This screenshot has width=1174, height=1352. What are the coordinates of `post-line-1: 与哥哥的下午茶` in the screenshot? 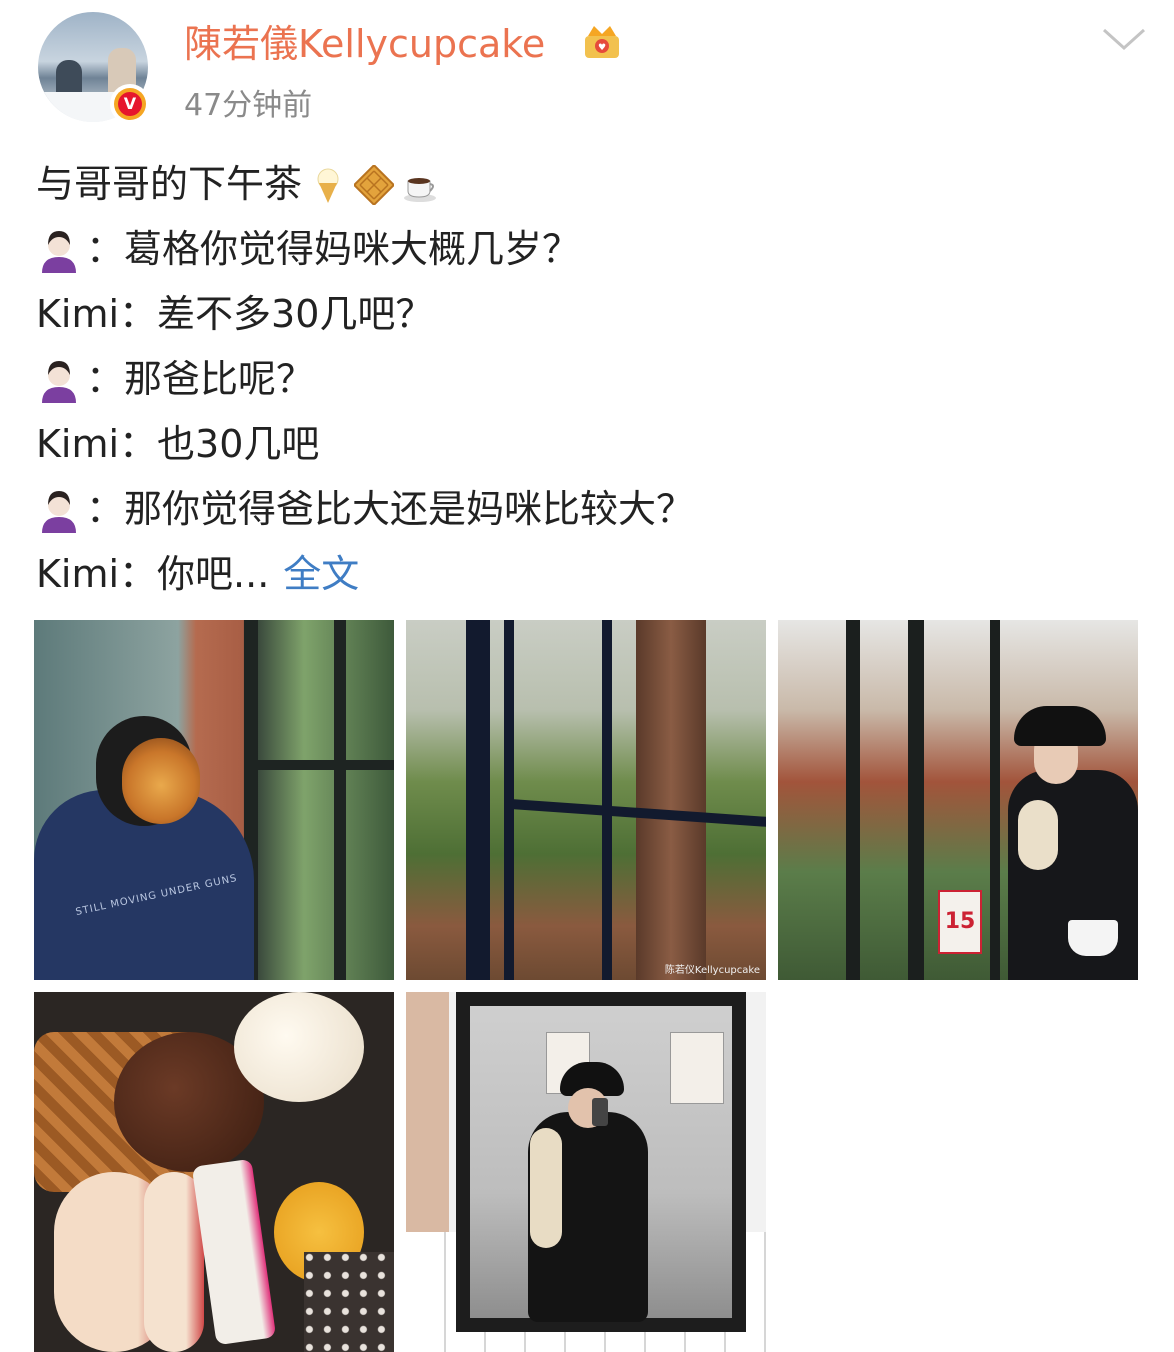 It's located at (591, 184).